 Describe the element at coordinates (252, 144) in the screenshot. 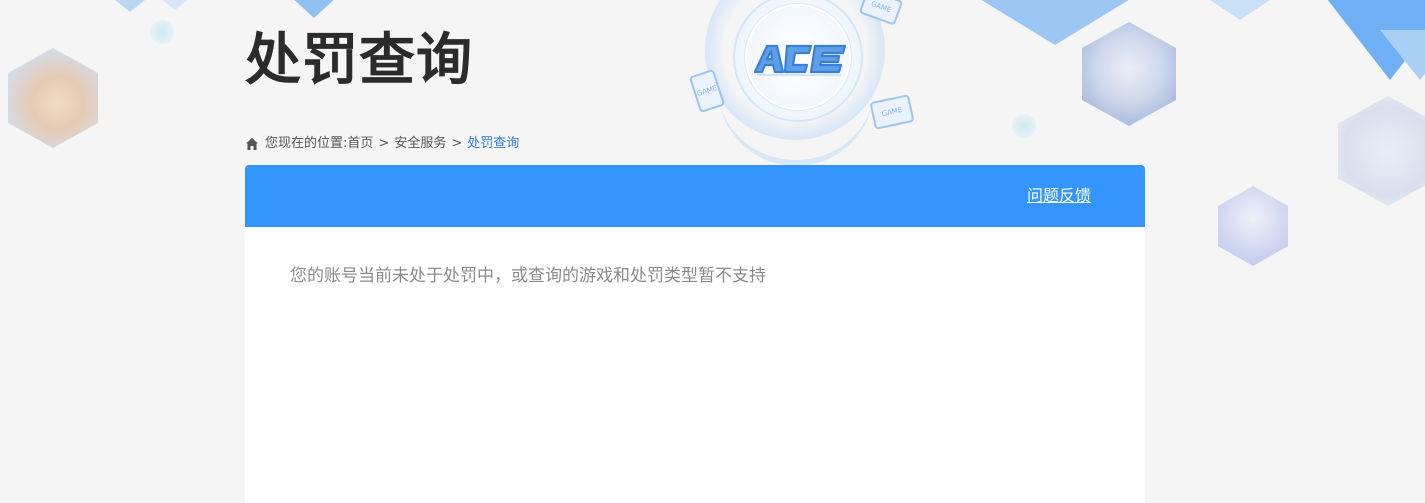

I see `home-icon` at that location.